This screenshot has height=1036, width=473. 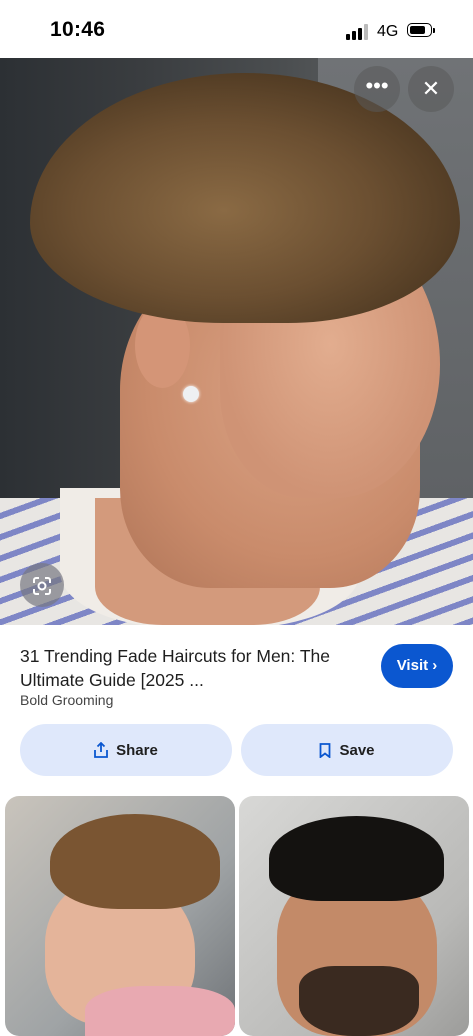 I want to click on lens-search-button, so click(x=42, y=585).